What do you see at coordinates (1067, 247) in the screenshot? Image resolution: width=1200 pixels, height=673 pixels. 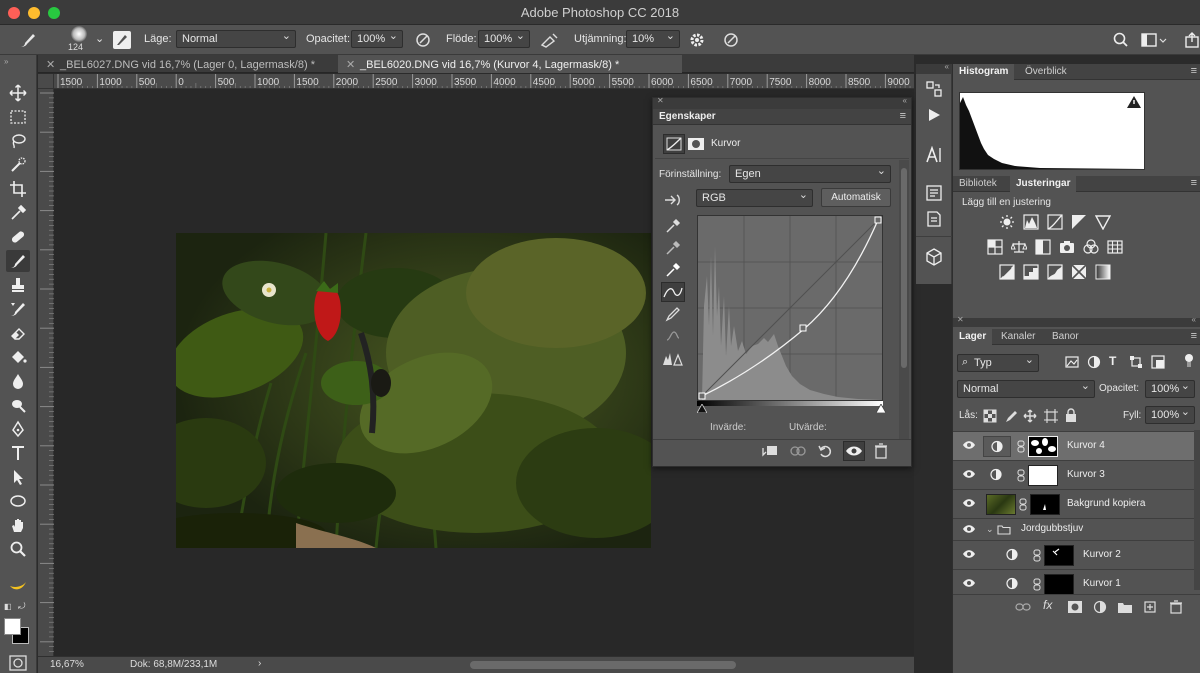 I see `photo-filter-icon` at bounding box center [1067, 247].